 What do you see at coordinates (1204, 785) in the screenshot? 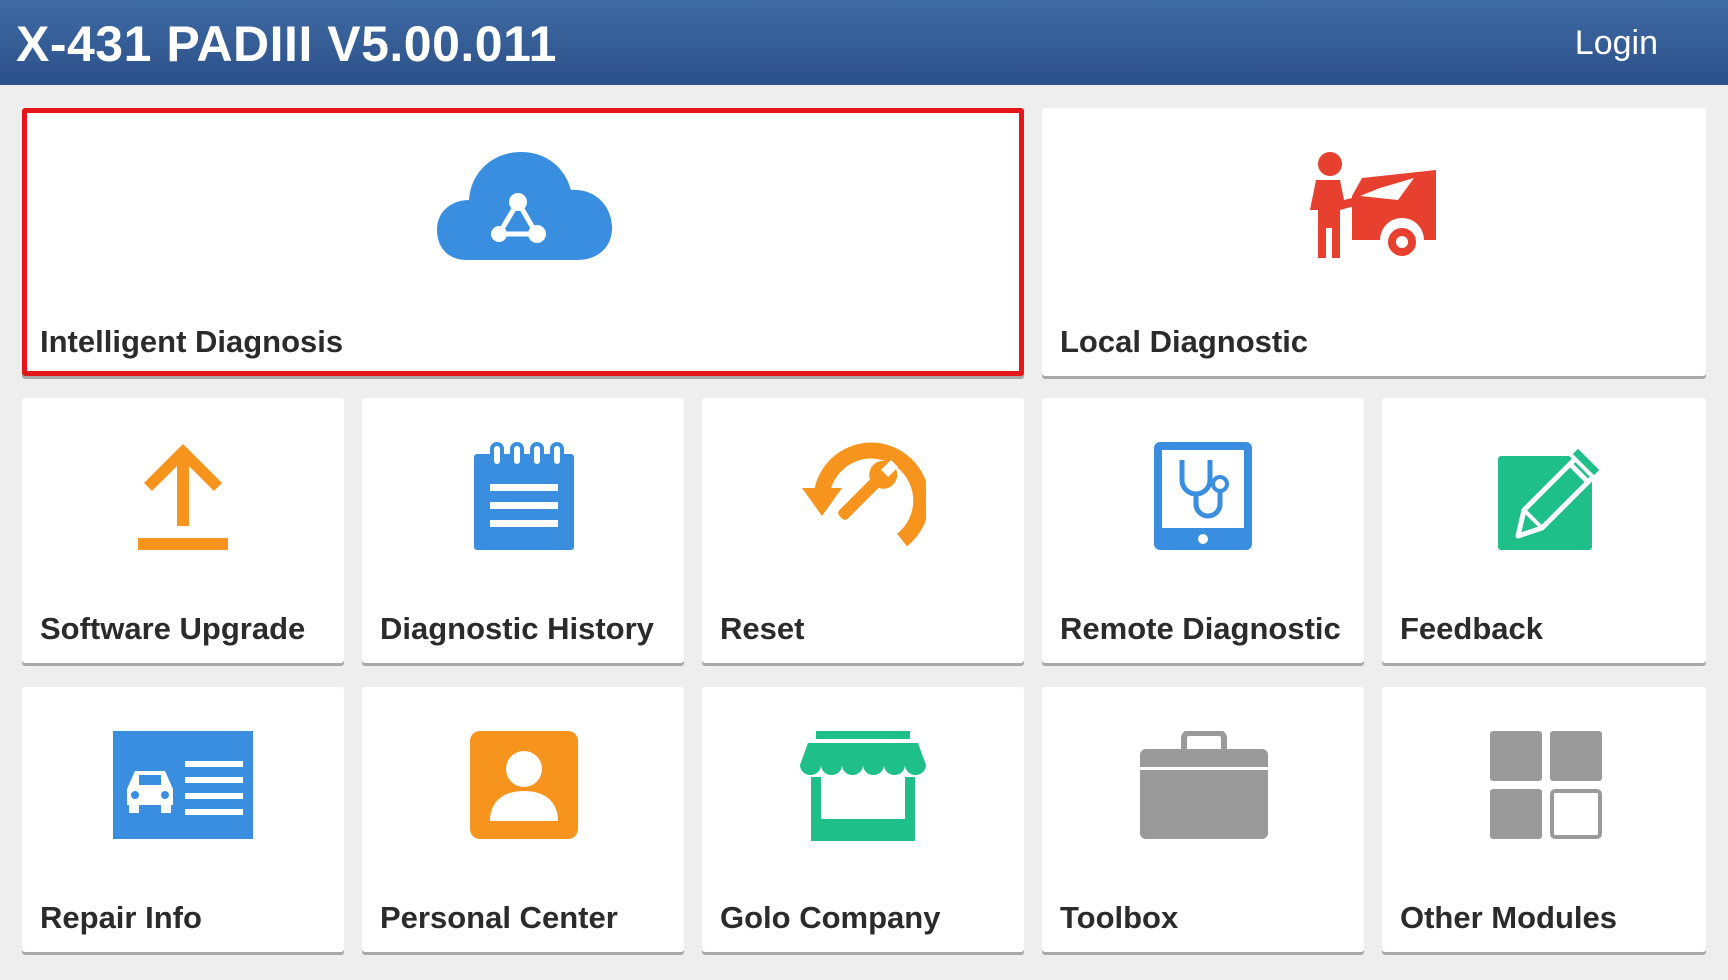
I see `toolbox-icon` at bounding box center [1204, 785].